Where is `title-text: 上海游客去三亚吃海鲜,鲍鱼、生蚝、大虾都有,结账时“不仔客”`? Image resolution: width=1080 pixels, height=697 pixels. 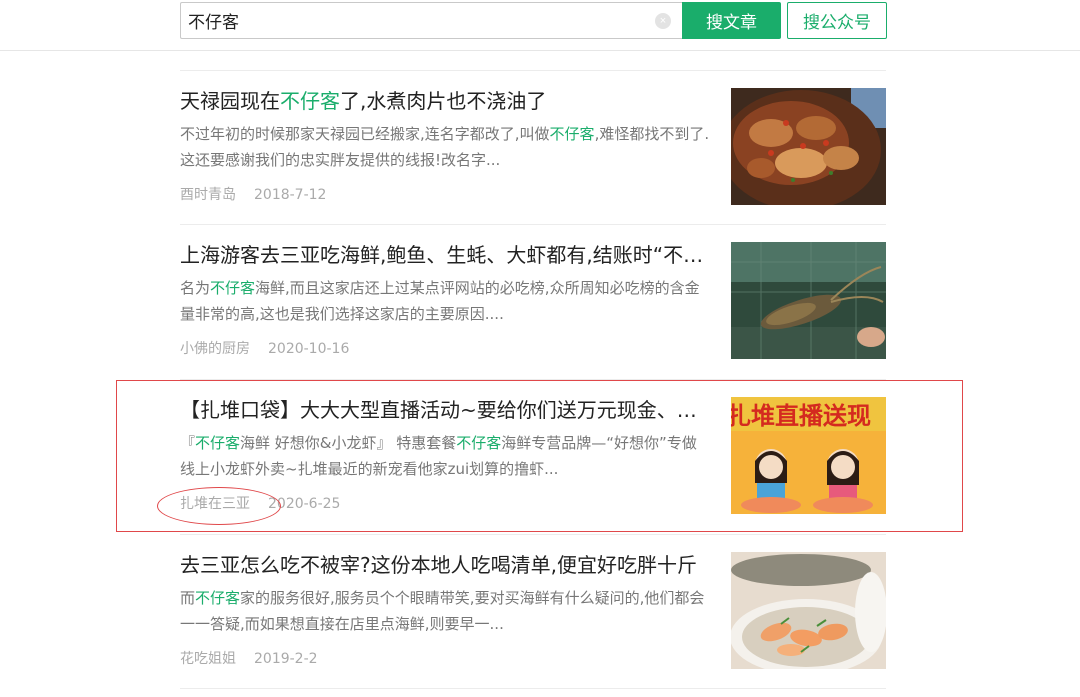 title-text: 上海游客去三亚吃海鲜,鲍鱼、生蚝、大虾都有,结账时“不仔客” is located at coordinates (445, 255).